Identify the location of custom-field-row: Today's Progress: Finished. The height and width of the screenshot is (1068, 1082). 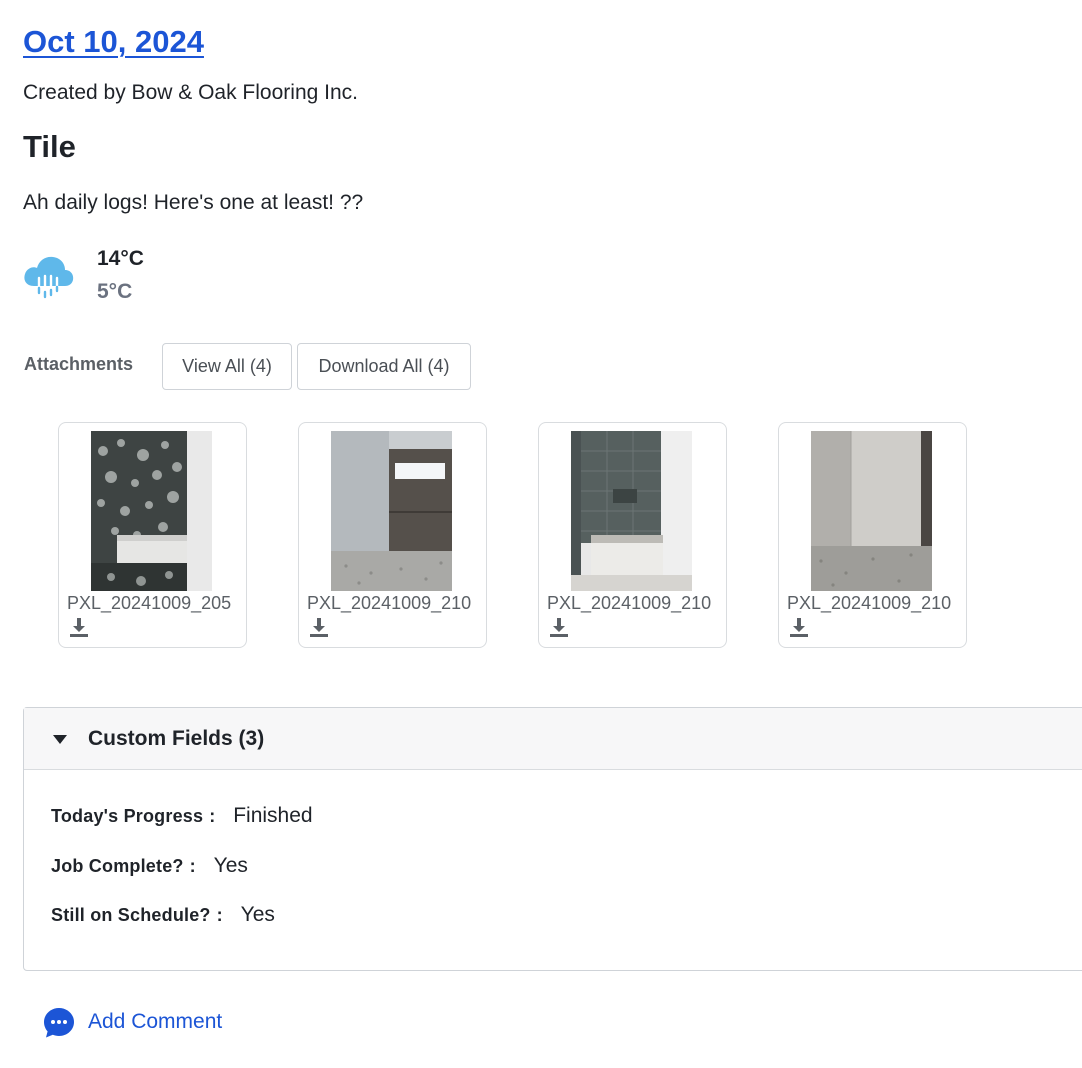
(182, 816).